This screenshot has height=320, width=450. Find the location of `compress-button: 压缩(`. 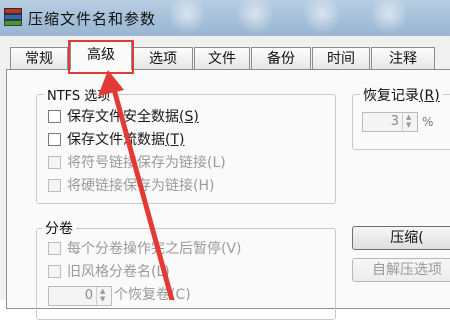

compress-button: 压缩( is located at coordinates (401, 238).